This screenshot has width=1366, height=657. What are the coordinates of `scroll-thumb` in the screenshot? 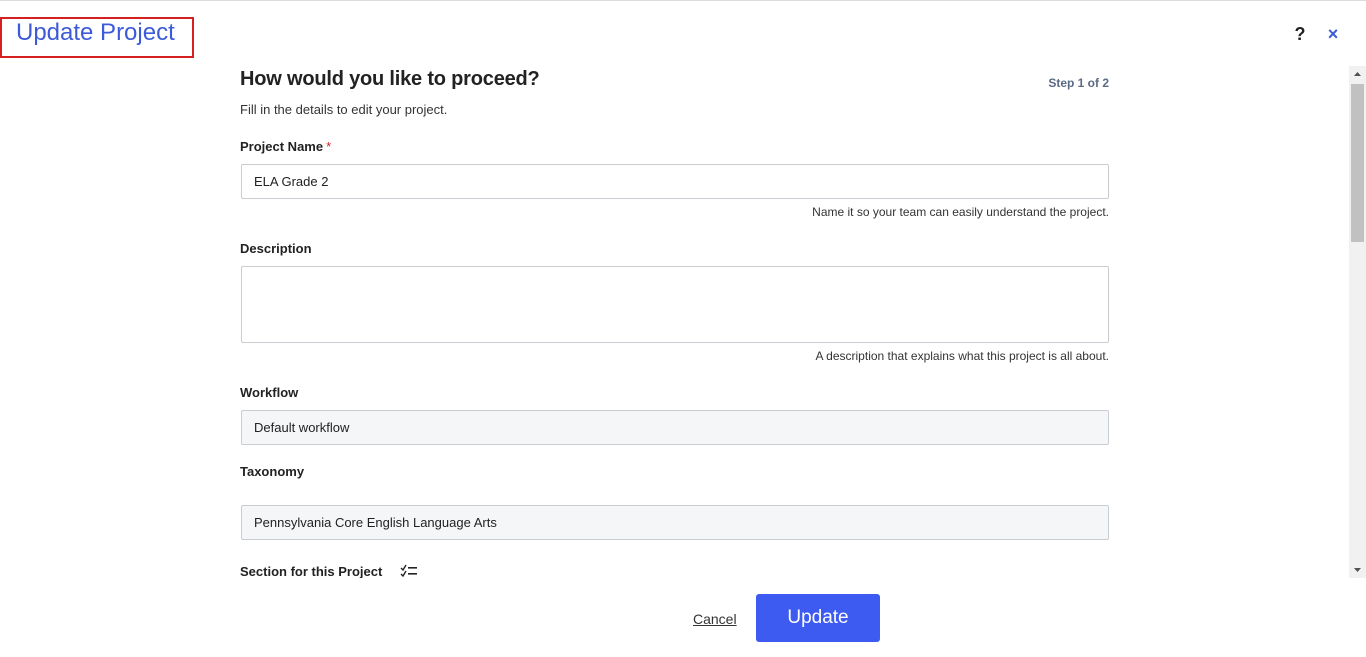 It's located at (1357, 163).